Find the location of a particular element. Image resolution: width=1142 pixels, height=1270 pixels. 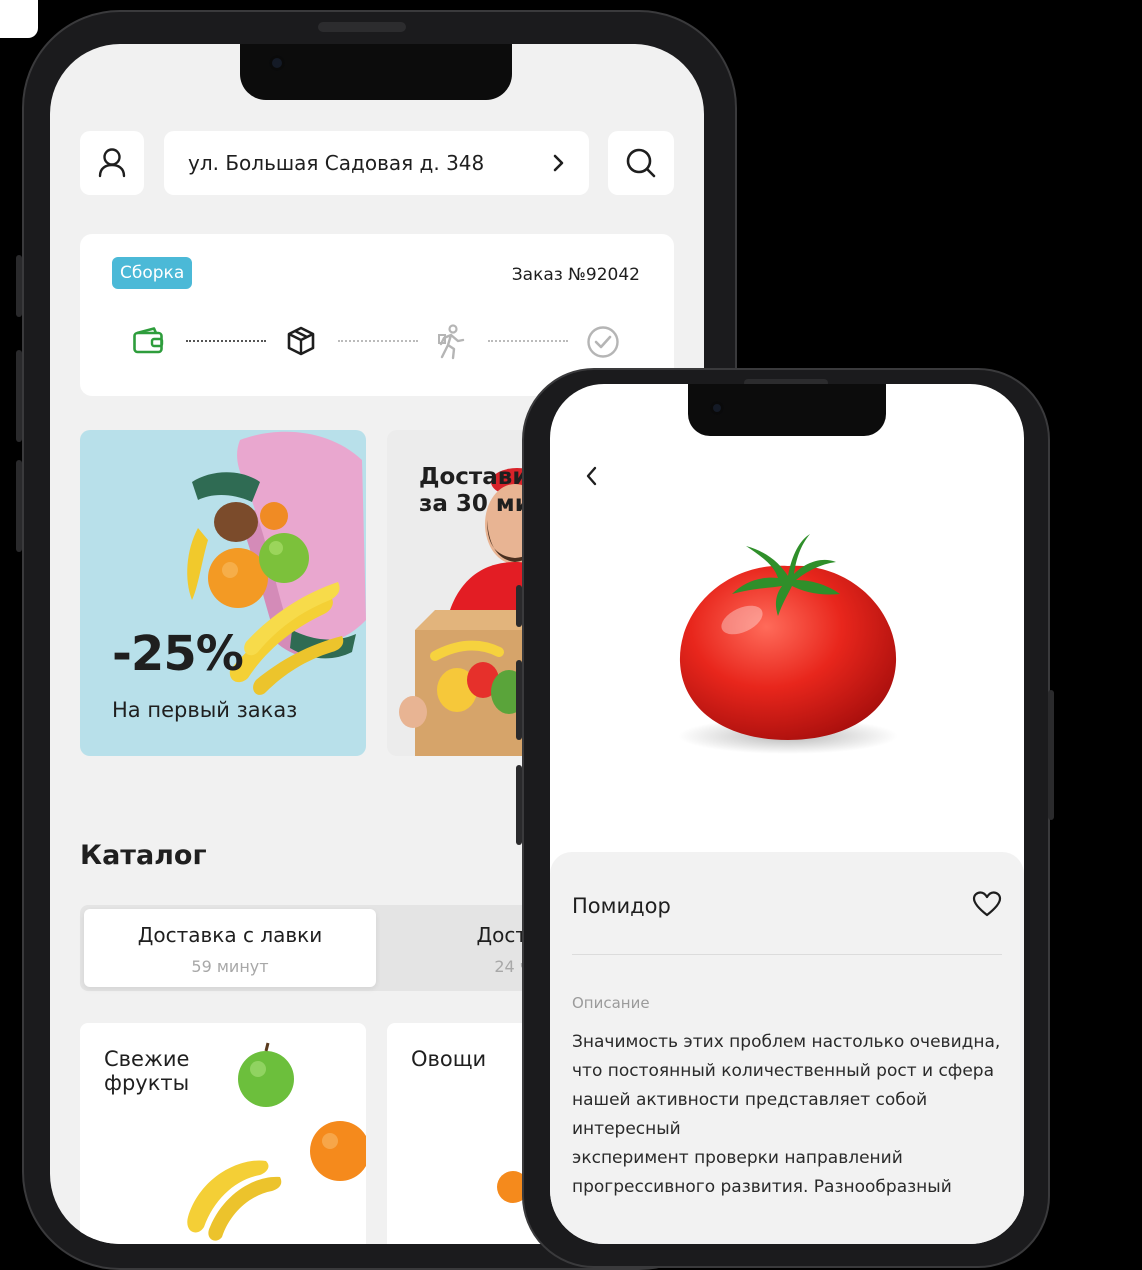

check-circle-icon is located at coordinates (603, 342).